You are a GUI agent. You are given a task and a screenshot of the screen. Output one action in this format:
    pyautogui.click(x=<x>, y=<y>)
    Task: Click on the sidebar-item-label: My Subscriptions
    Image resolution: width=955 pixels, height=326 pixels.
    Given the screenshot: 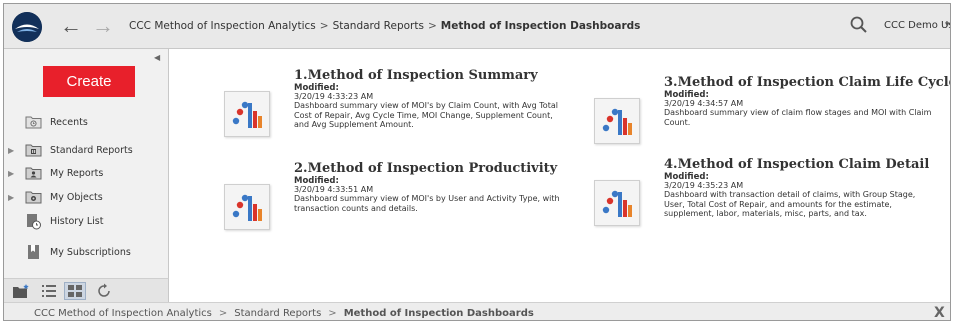 What is the action you would take?
    pyautogui.click(x=90, y=252)
    